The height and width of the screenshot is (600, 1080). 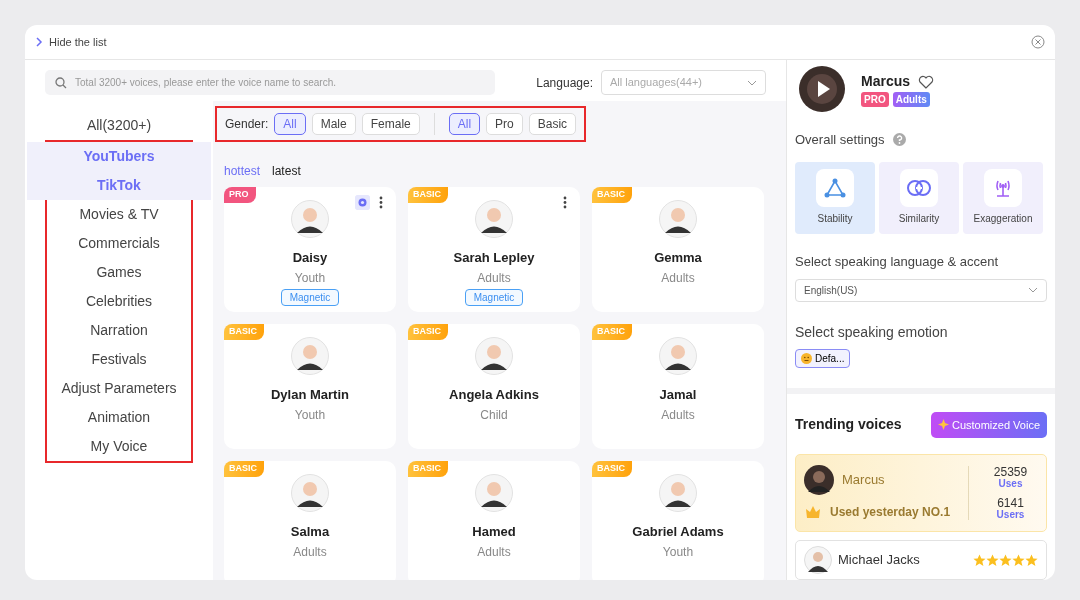 I want to click on category-item: Adjust Parameters, so click(x=119, y=388).